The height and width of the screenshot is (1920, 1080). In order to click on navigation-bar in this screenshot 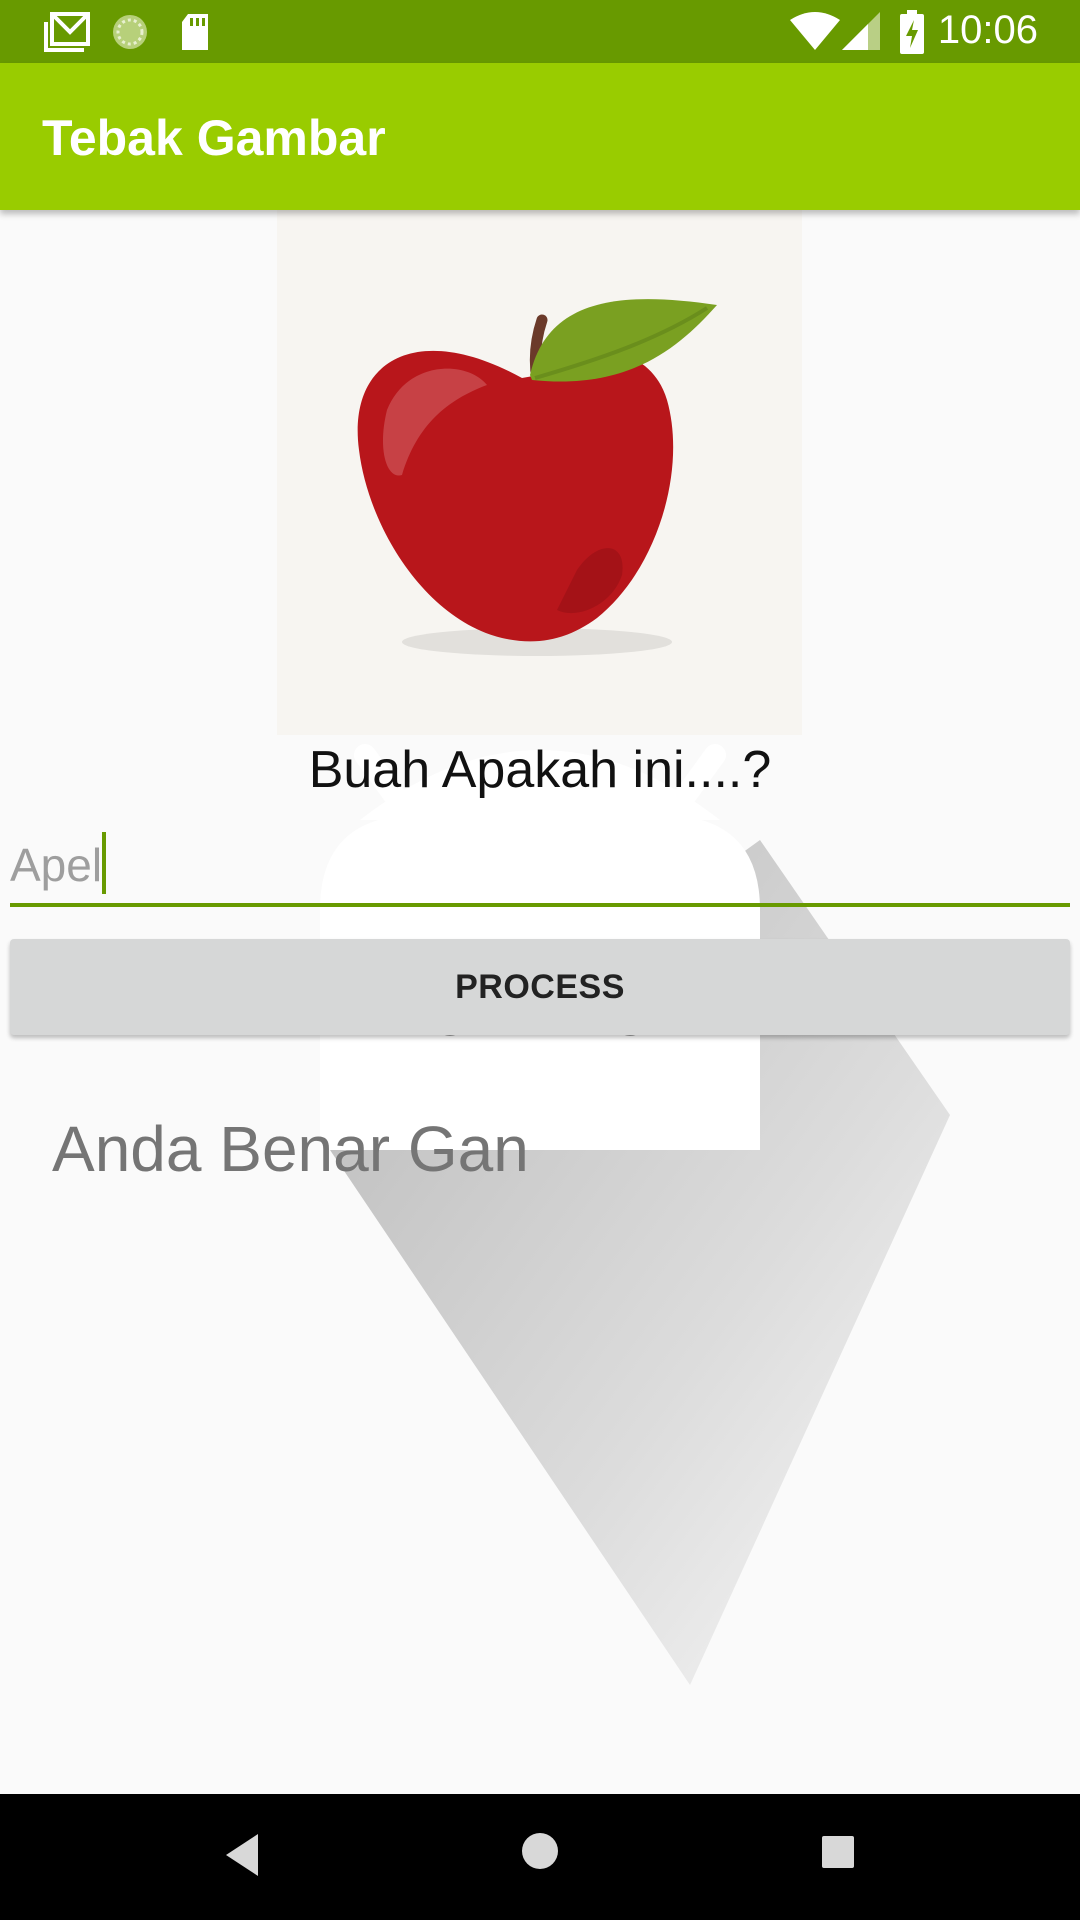, I will do `click(540, 1857)`.